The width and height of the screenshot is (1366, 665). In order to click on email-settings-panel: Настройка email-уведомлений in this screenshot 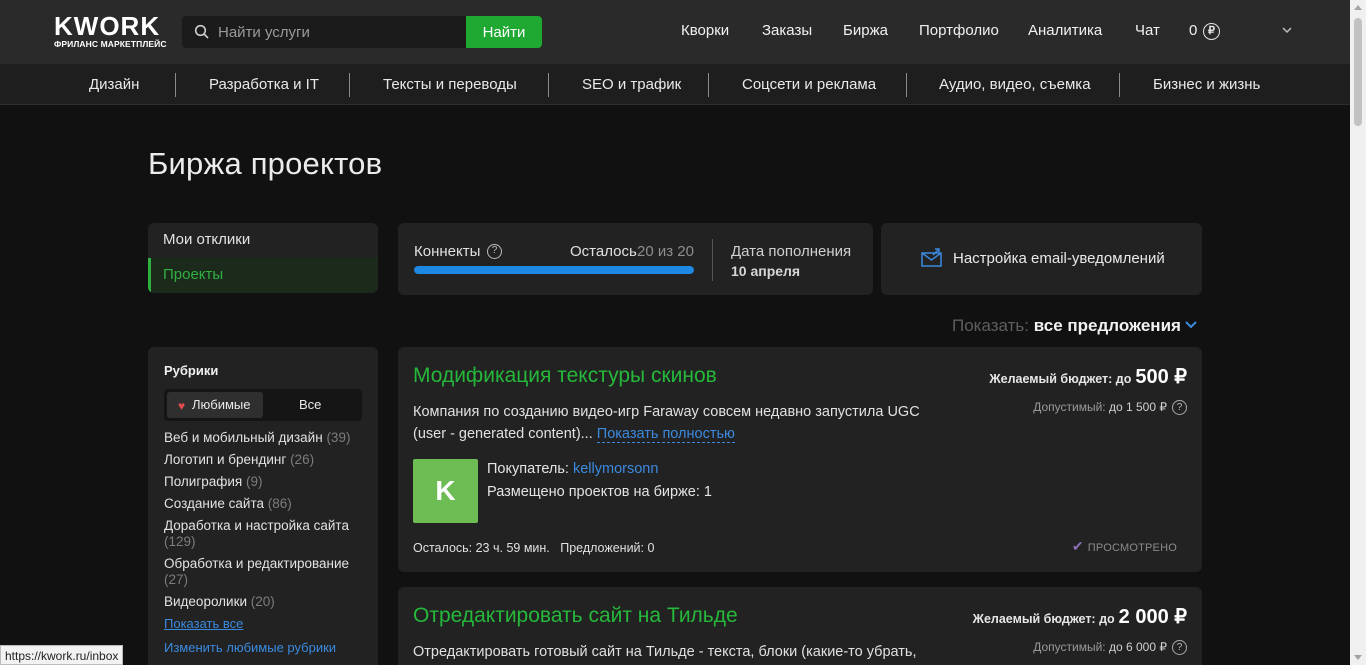, I will do `click(1041, 259)`.